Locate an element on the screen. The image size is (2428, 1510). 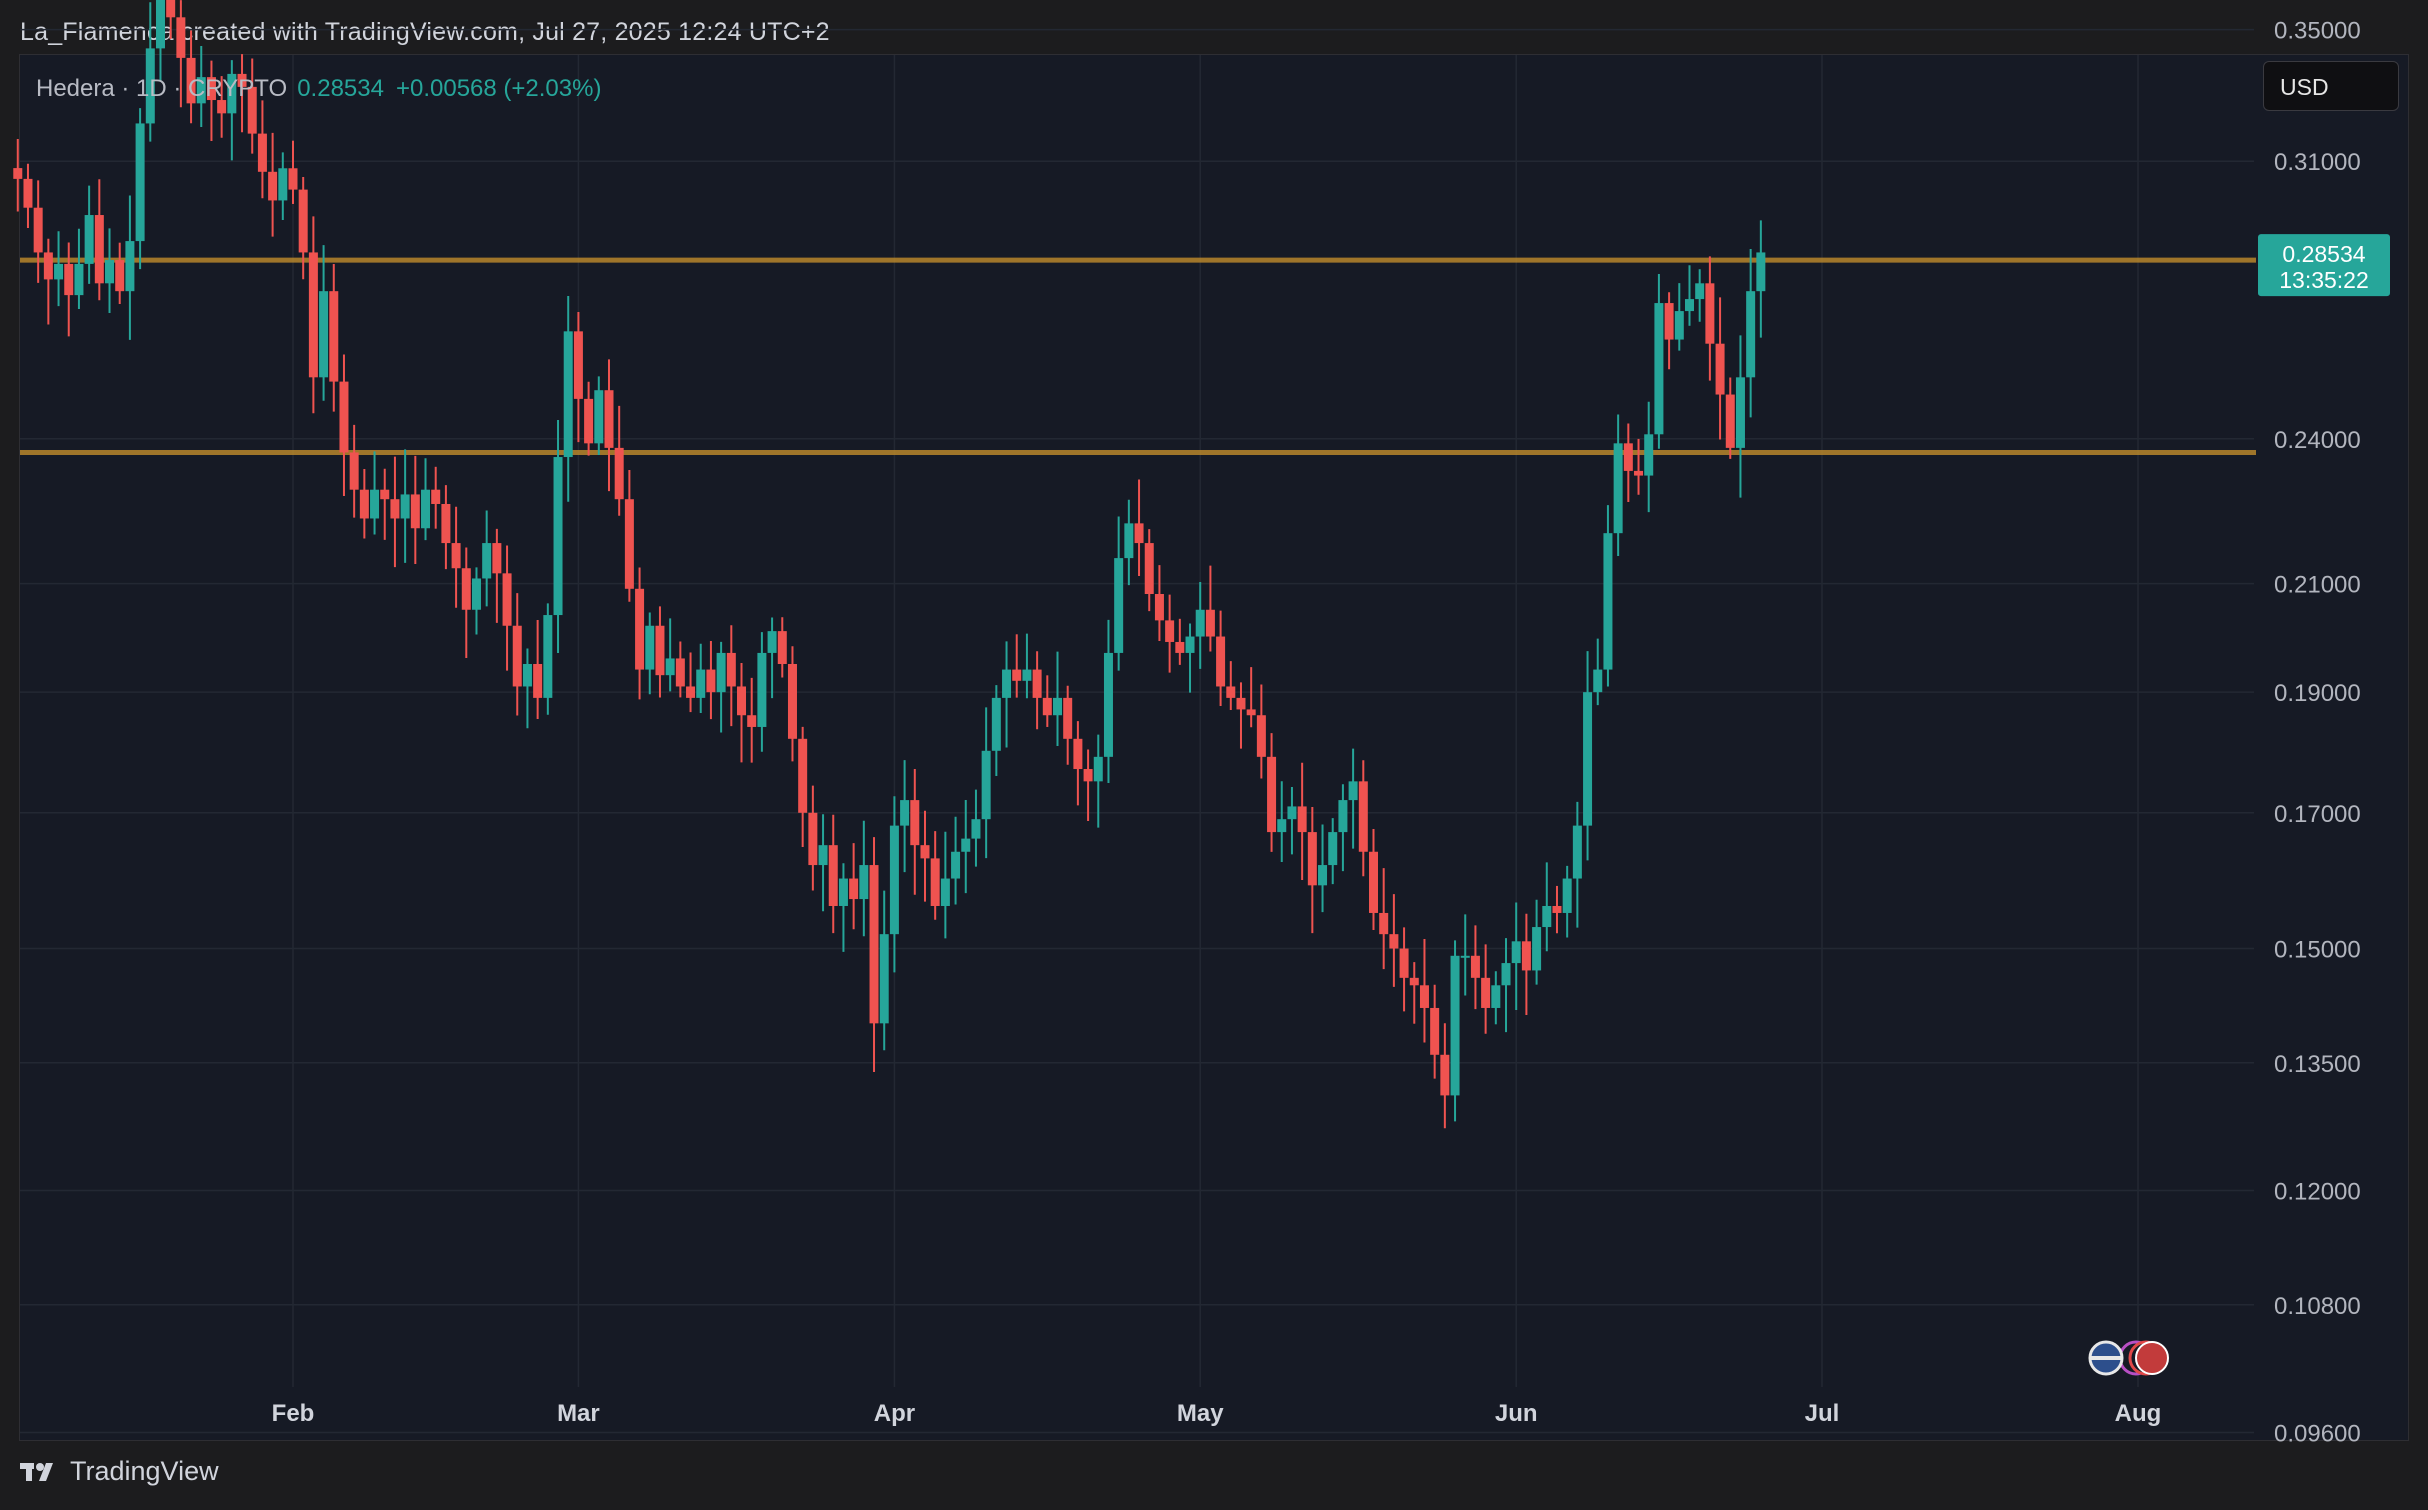
y-tick-label: 0.31000 is located at coordinates (2317, 162).